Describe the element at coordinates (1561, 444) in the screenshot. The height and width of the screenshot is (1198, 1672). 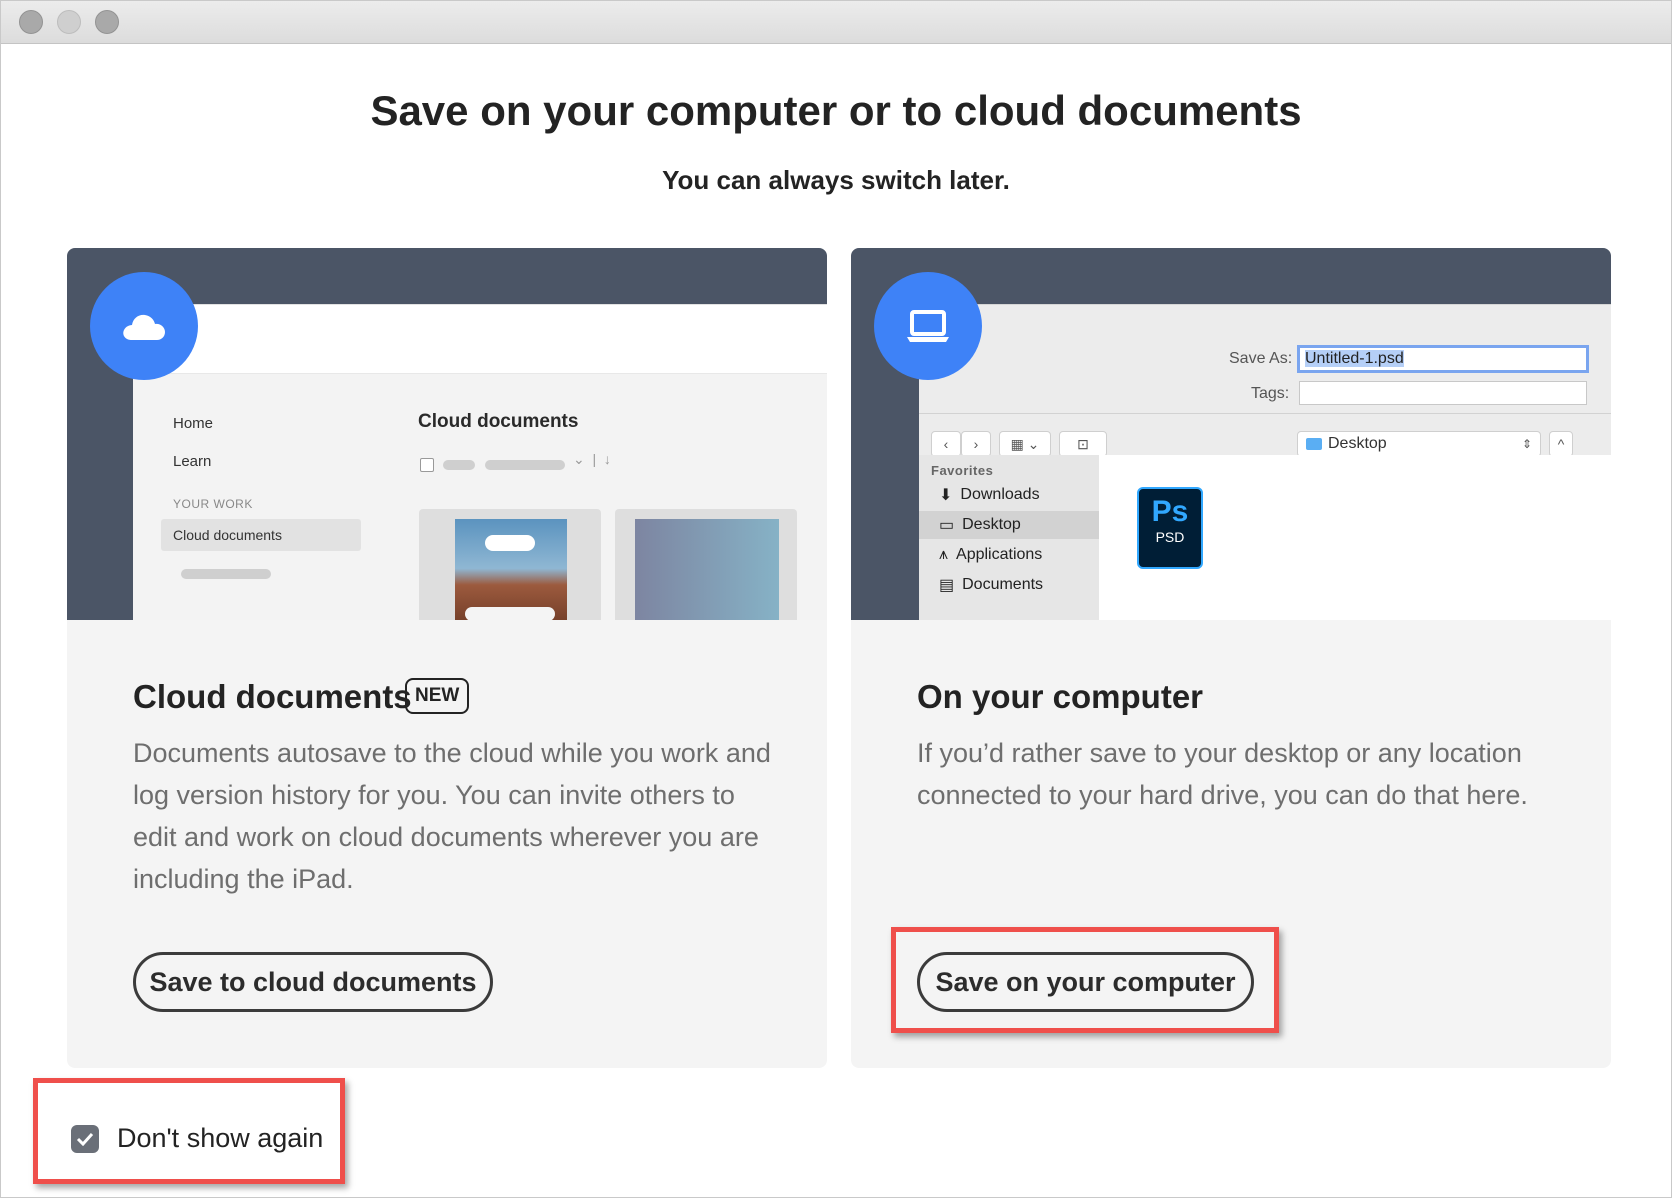
I see `mock-collapse-icon: ^` at that location.